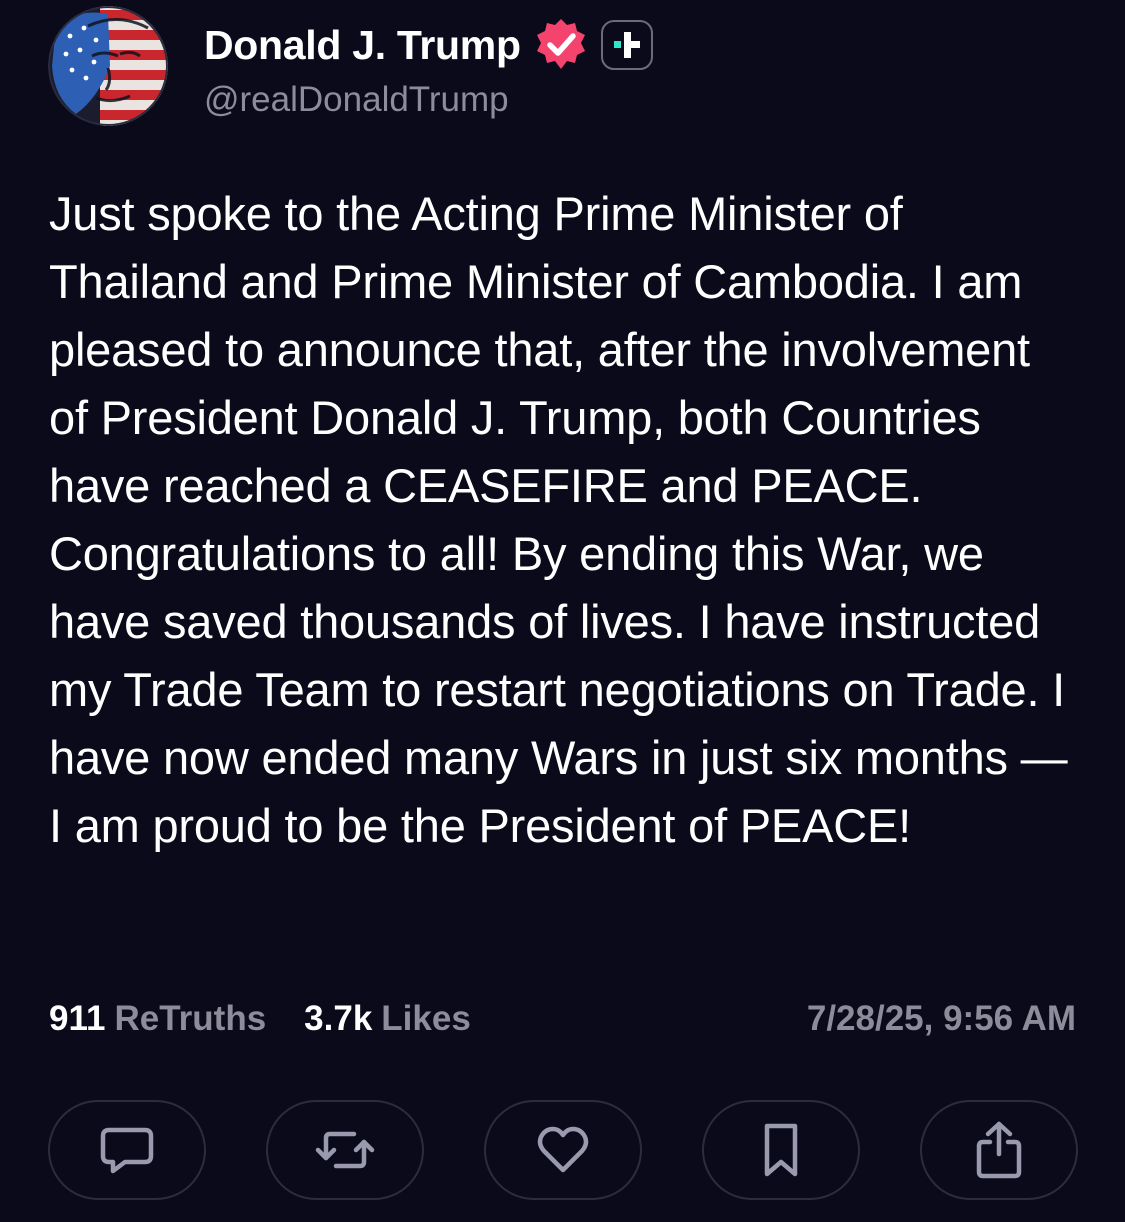  What do you see at coordinates (426, 1018) in the screenshot?
I see `likes-label: Likes` at bounding box center [426, 1018].